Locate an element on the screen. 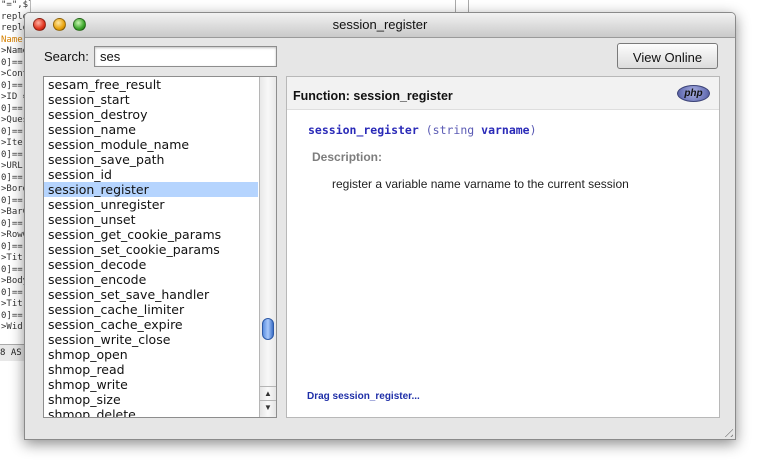 The image size is (758, 464). list-item: shmop_delete is located at coordinates (151, 412).